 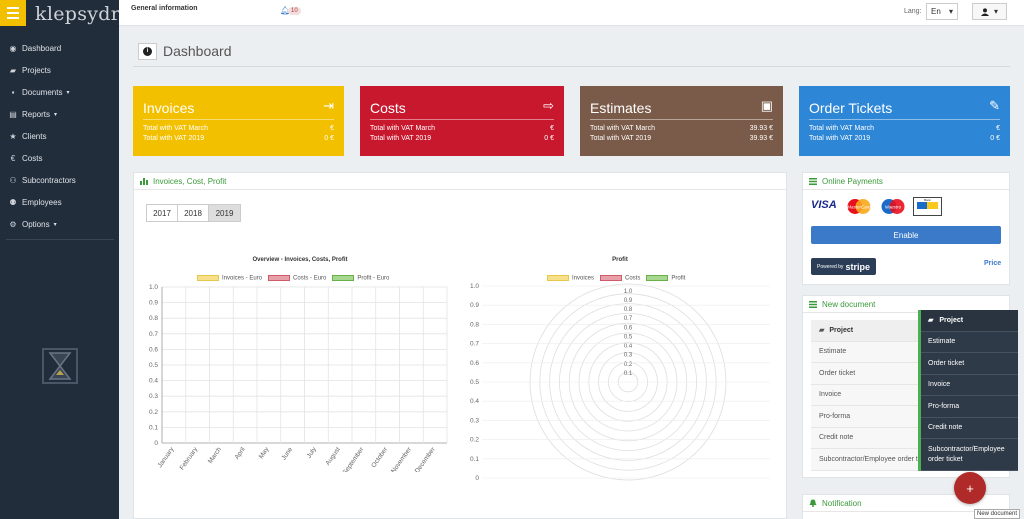 What do you see at coordinates (992, 263) in the screenshot?
I see `price-link: Price` at bounding box center [992, 263].